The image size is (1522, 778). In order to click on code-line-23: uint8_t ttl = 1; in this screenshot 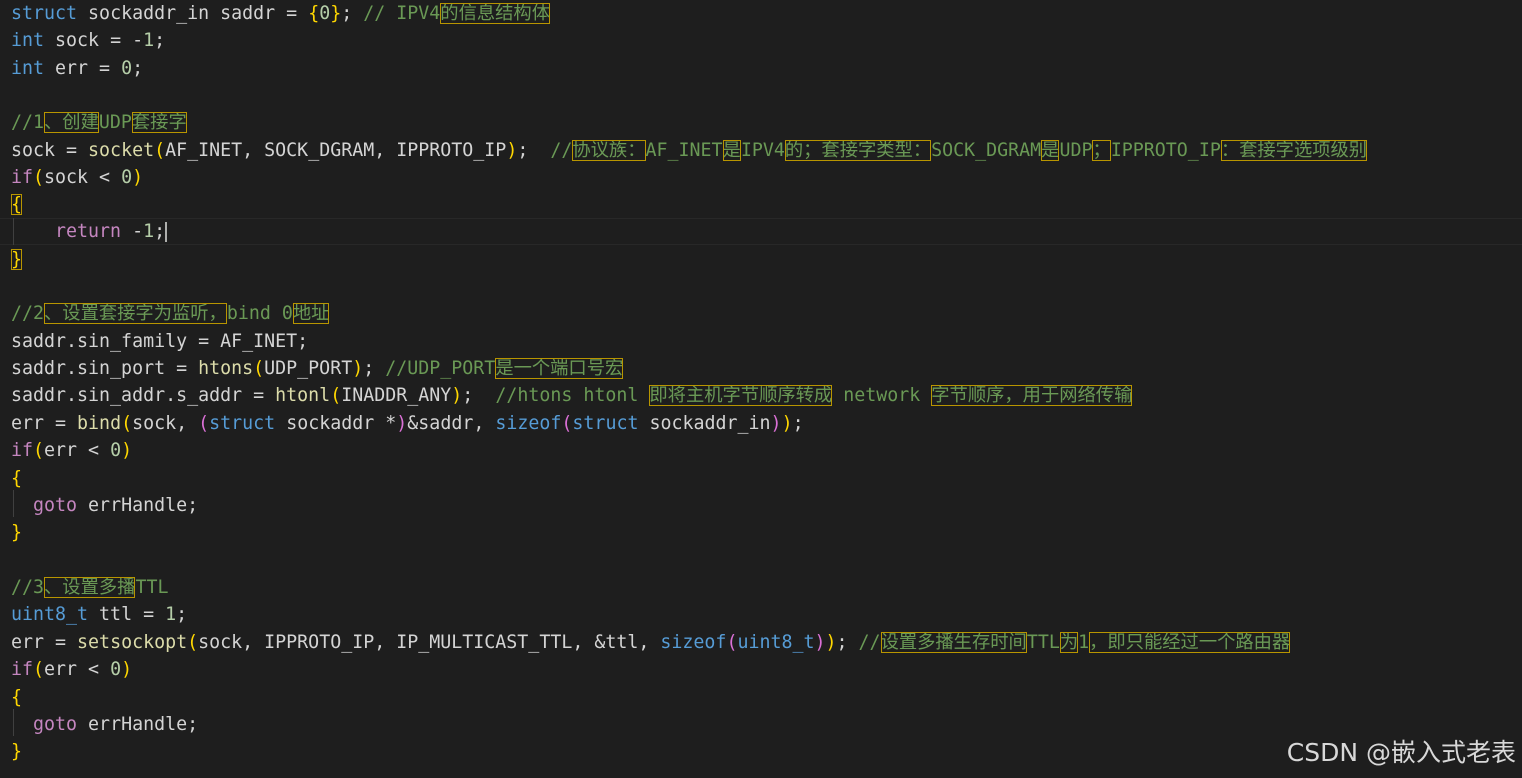, I will do `click(99, 614)`.